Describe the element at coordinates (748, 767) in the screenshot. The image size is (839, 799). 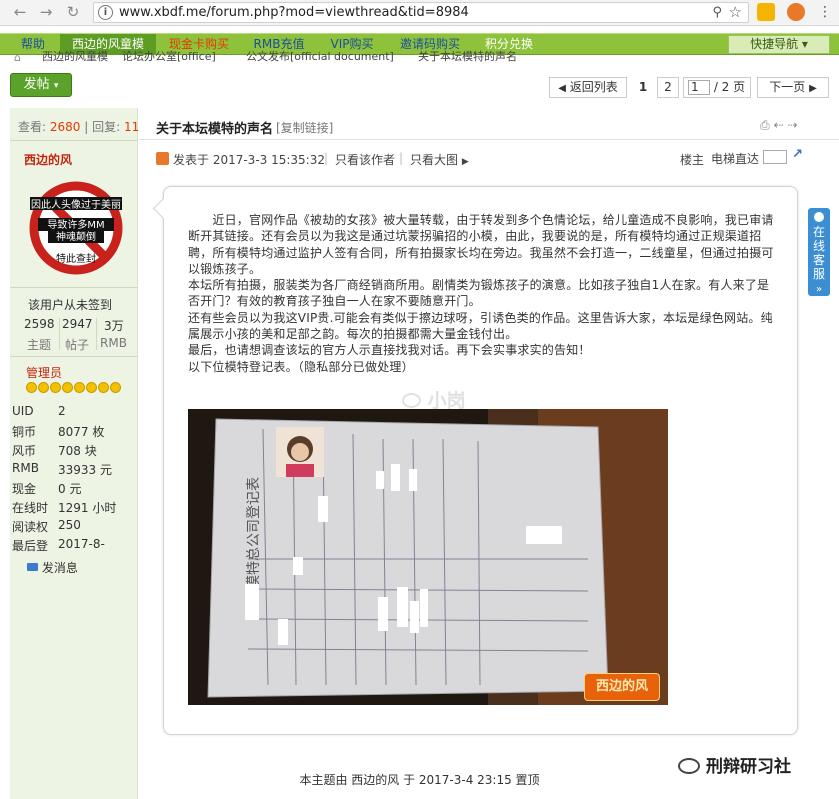
I see `wechat-account-name: 刑辩研习社` at that location.